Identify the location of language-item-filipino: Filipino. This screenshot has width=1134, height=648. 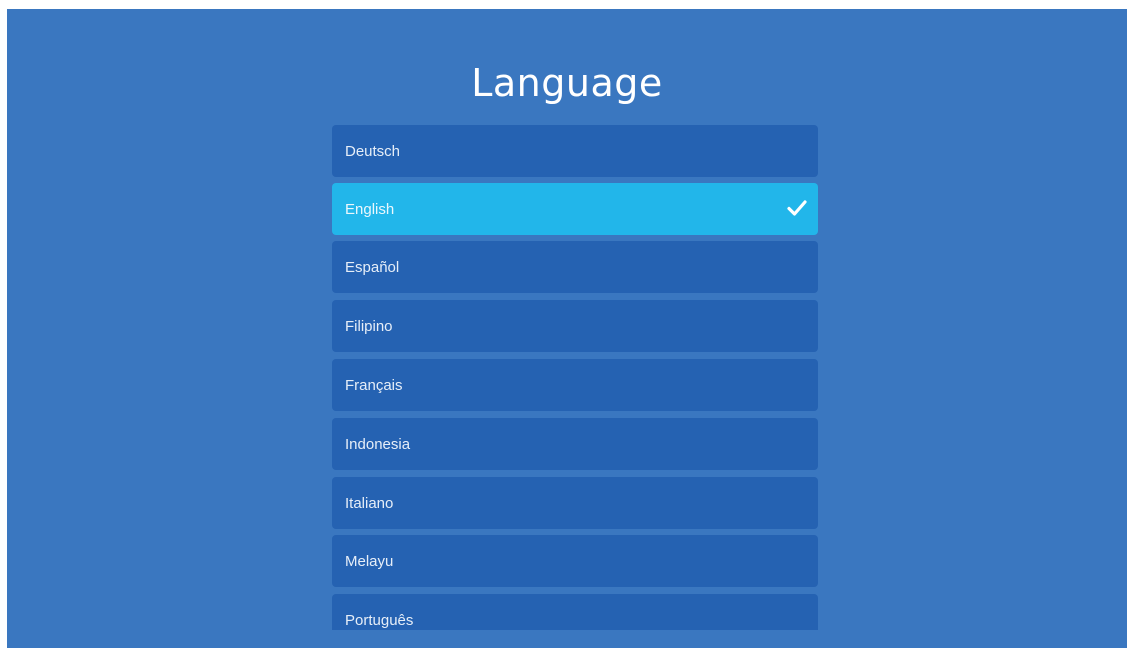
(575, 326).